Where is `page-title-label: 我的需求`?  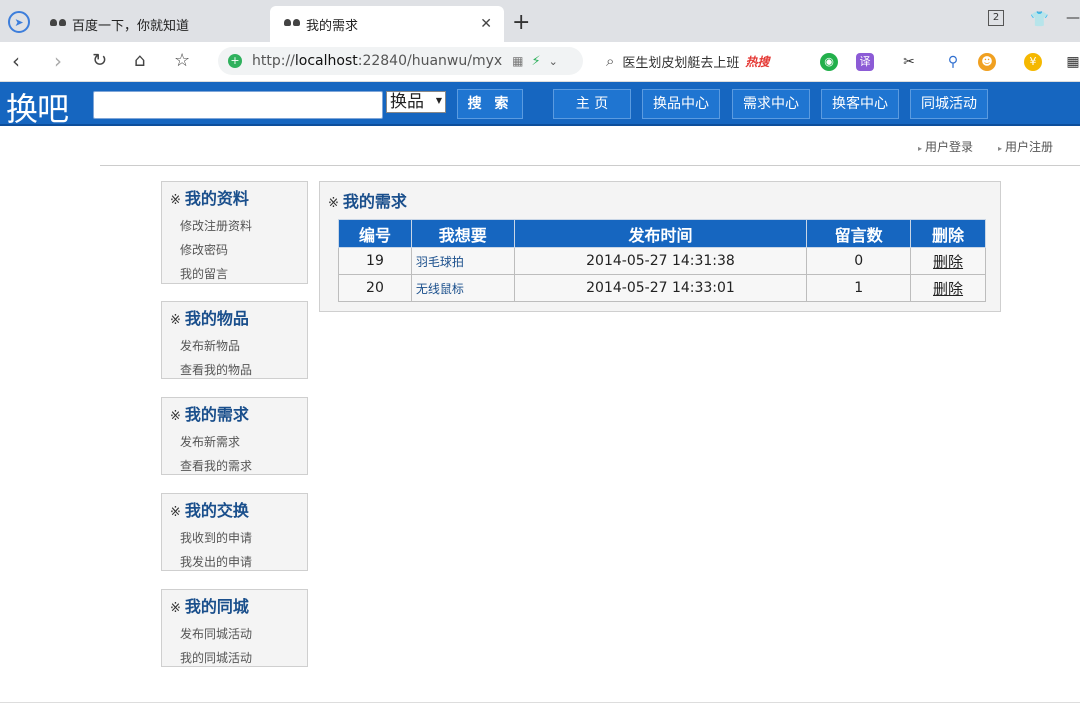
page-title-label: 我的需求 is located at coordinates (374, 201).